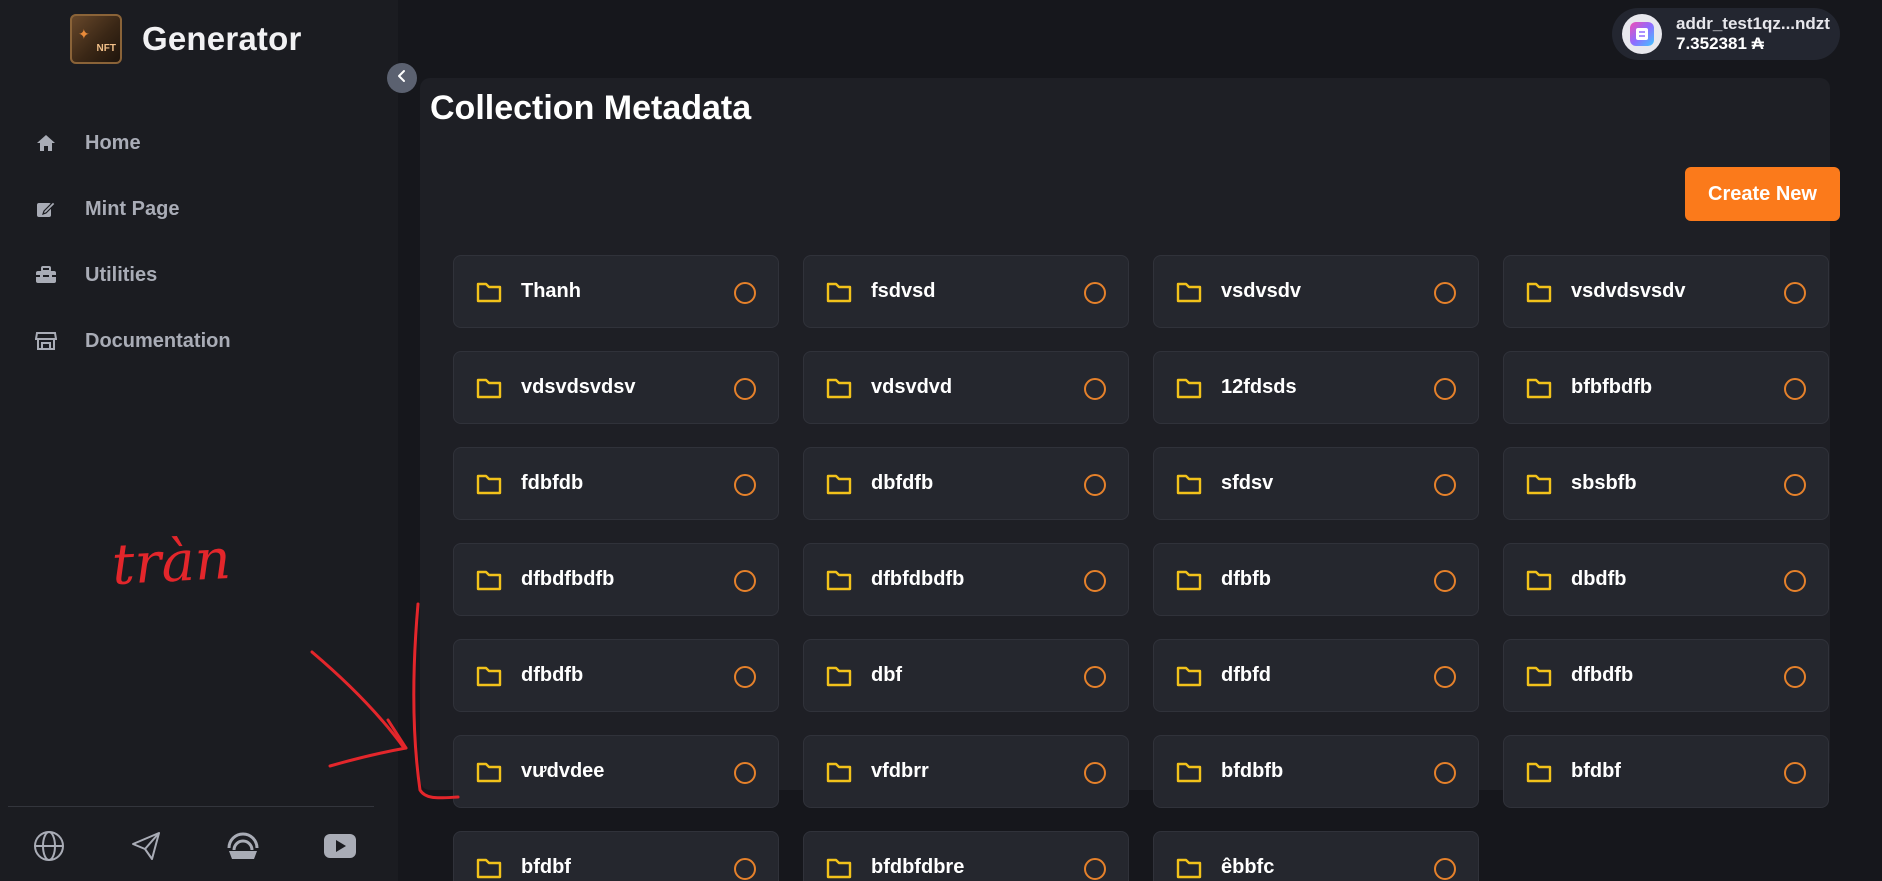 The image size is (1882, 881). Describe the element at coordinates (199, 143) in the screenshot. I see `sidebar-item-home: Home` at that location.